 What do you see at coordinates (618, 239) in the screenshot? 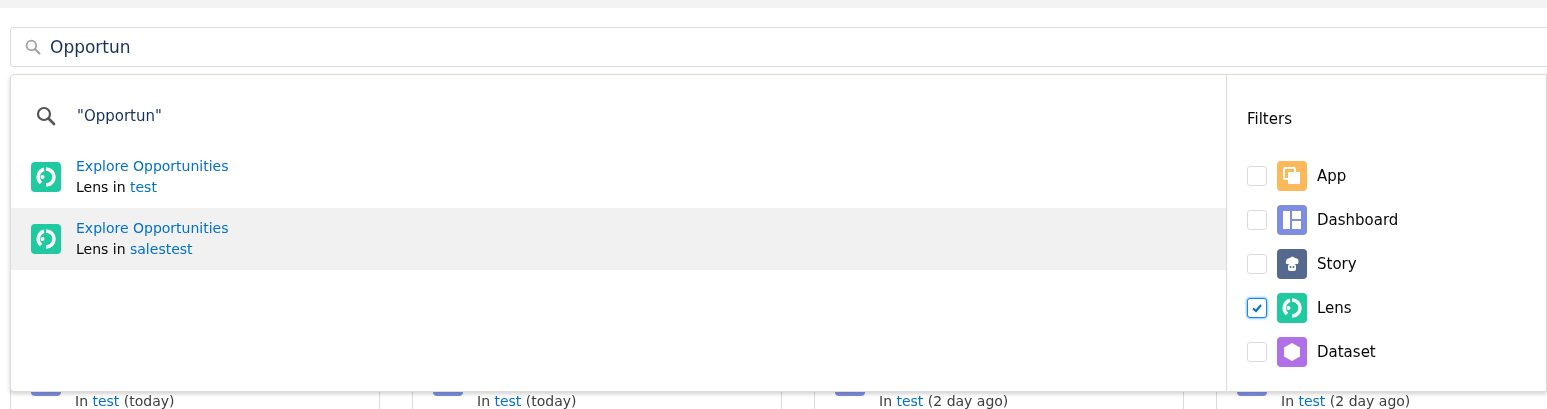
I see `search-result: Explore Opportunities Lens in salestest` at bounding box center [618, 239].